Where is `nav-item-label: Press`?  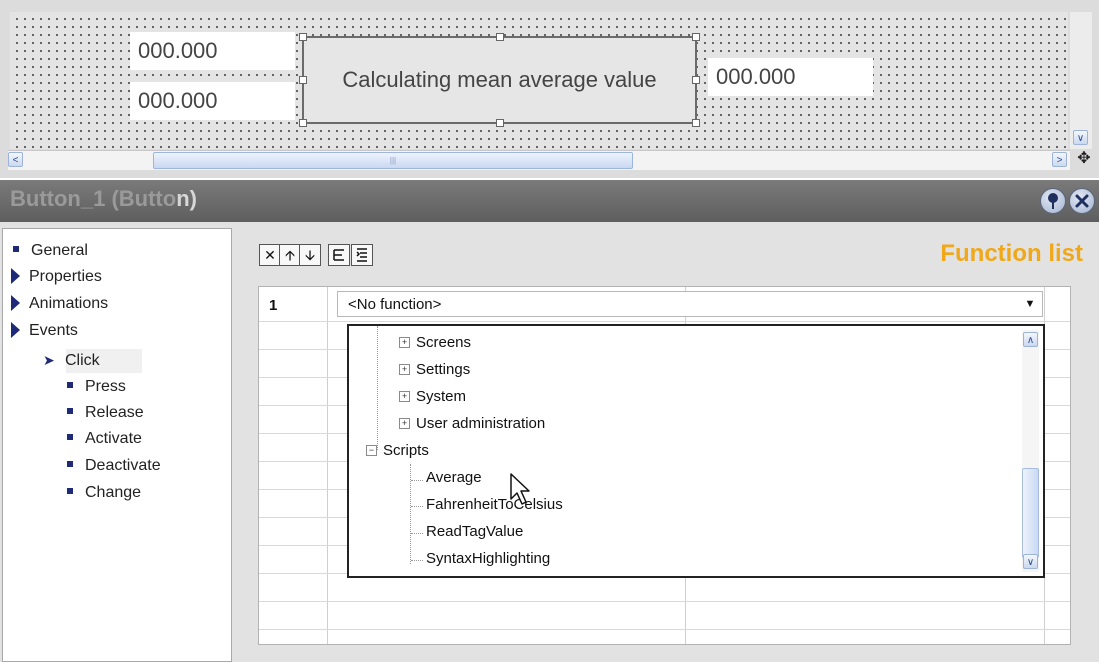
nav-item-label: Press is located at coordinates (105, 386).